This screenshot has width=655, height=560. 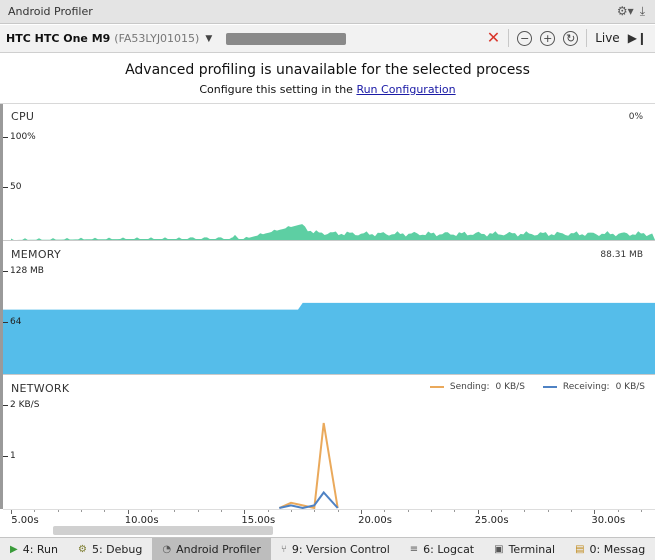 What do you see at coordinates (499, 549) in the screenshot?
I see `terminal-icon: ▣` at bounding box center [499, 549].